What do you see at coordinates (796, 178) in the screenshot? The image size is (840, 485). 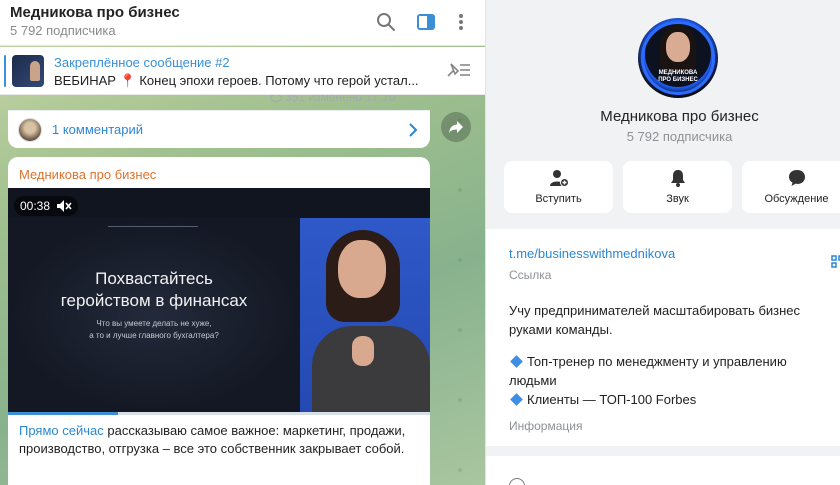 I see `chat-bubble-icon` at bounding box center [796, 178].